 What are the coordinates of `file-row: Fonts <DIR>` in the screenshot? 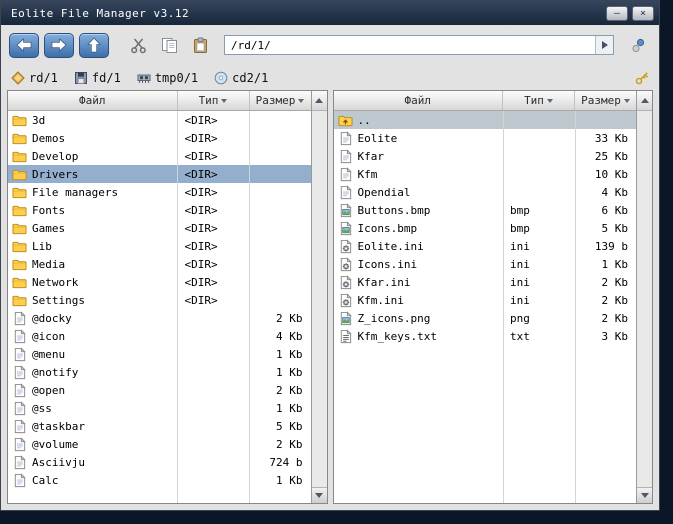 It's located at (159, 210).